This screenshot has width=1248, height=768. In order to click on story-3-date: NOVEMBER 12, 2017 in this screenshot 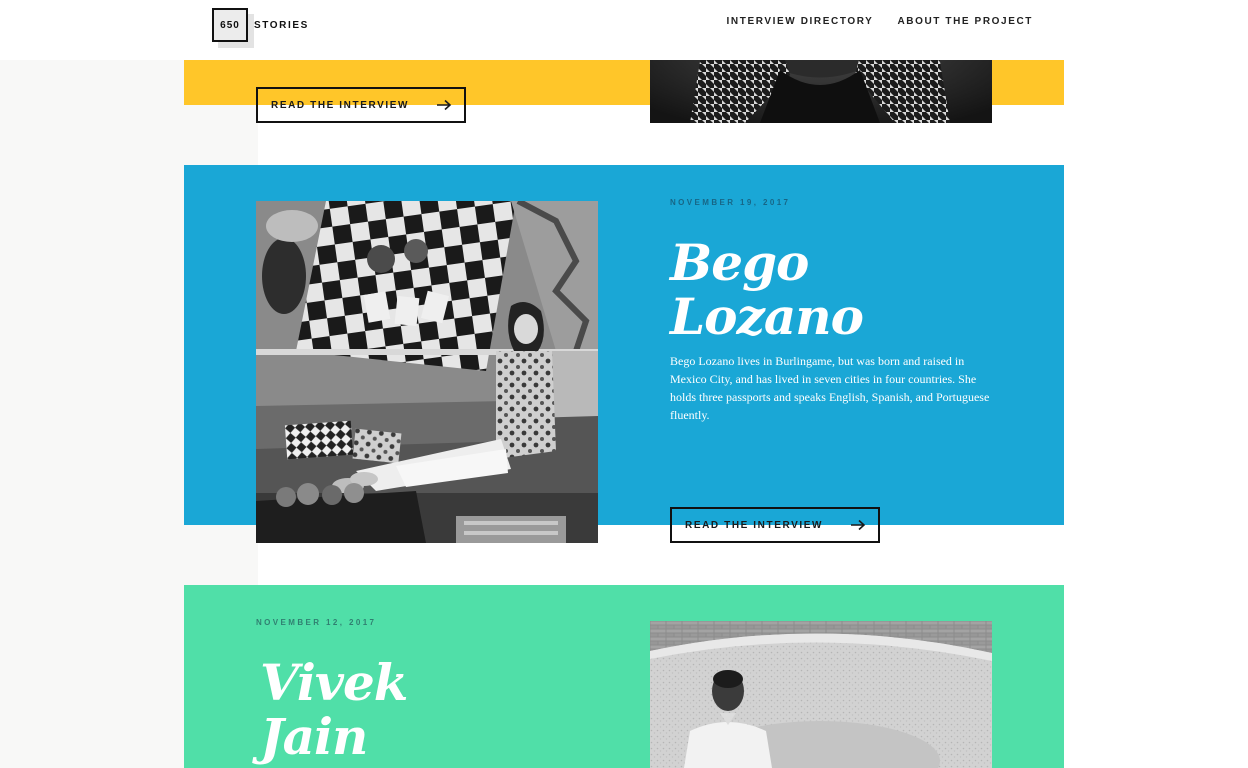, I will do `click(316, 622)`.